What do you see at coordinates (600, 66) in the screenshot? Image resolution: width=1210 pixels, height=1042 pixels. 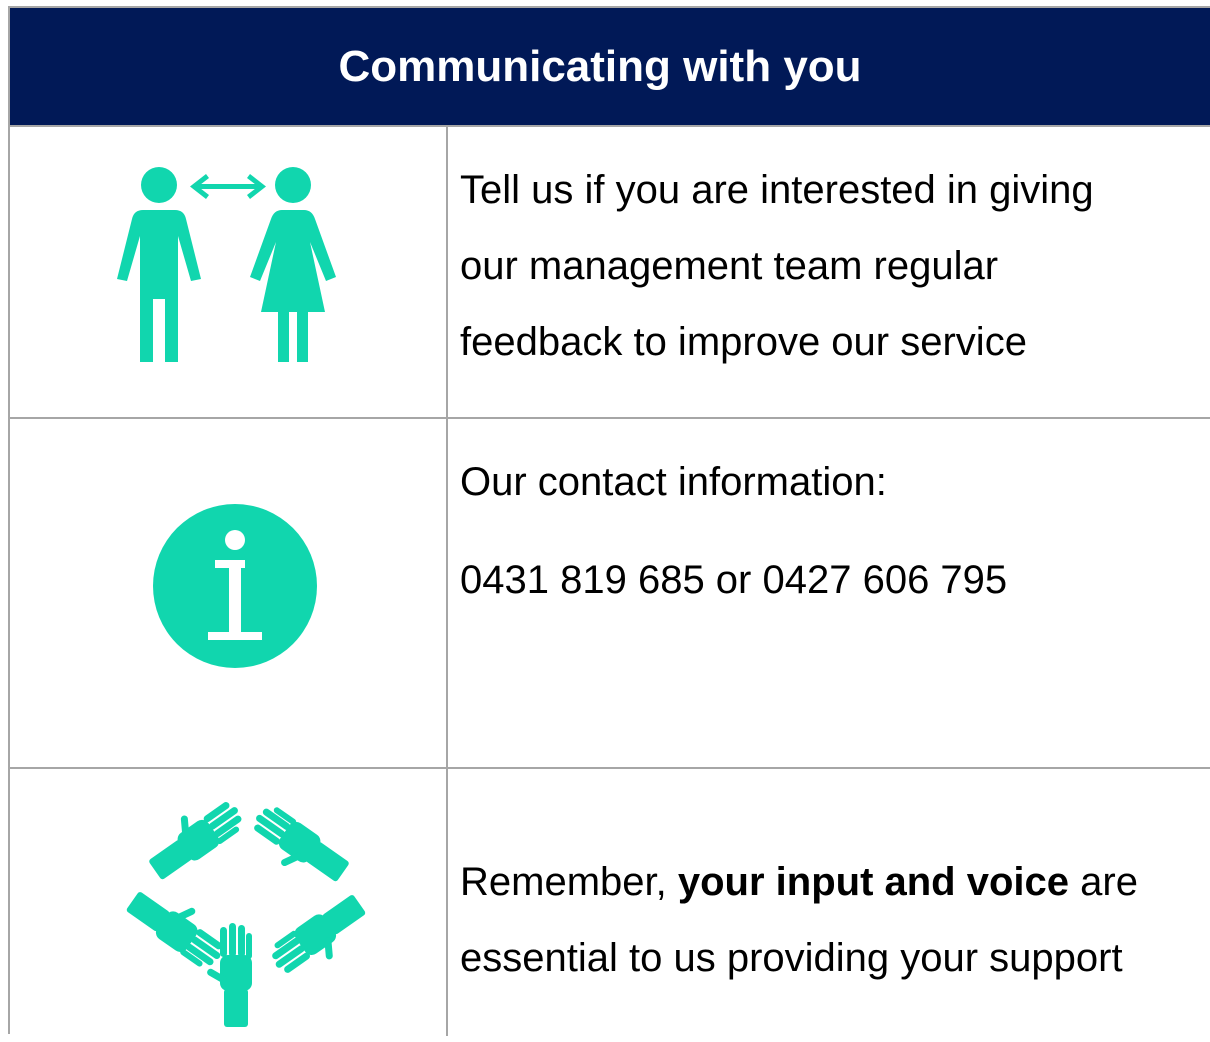 I see `page-title: Communicating with you` at bounding box center [600, 66].